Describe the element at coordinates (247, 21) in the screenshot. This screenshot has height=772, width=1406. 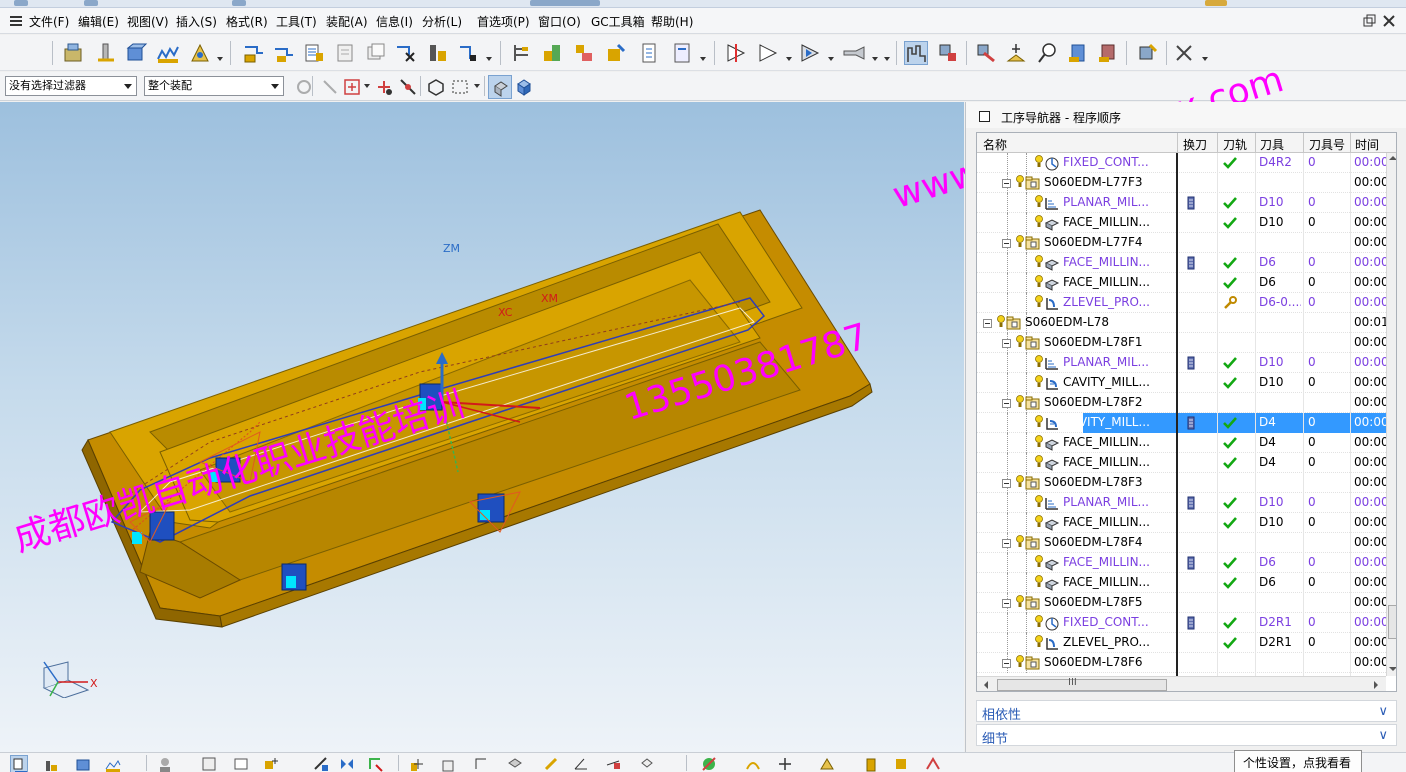
I see `menu-format: 格式(R)` at that location.